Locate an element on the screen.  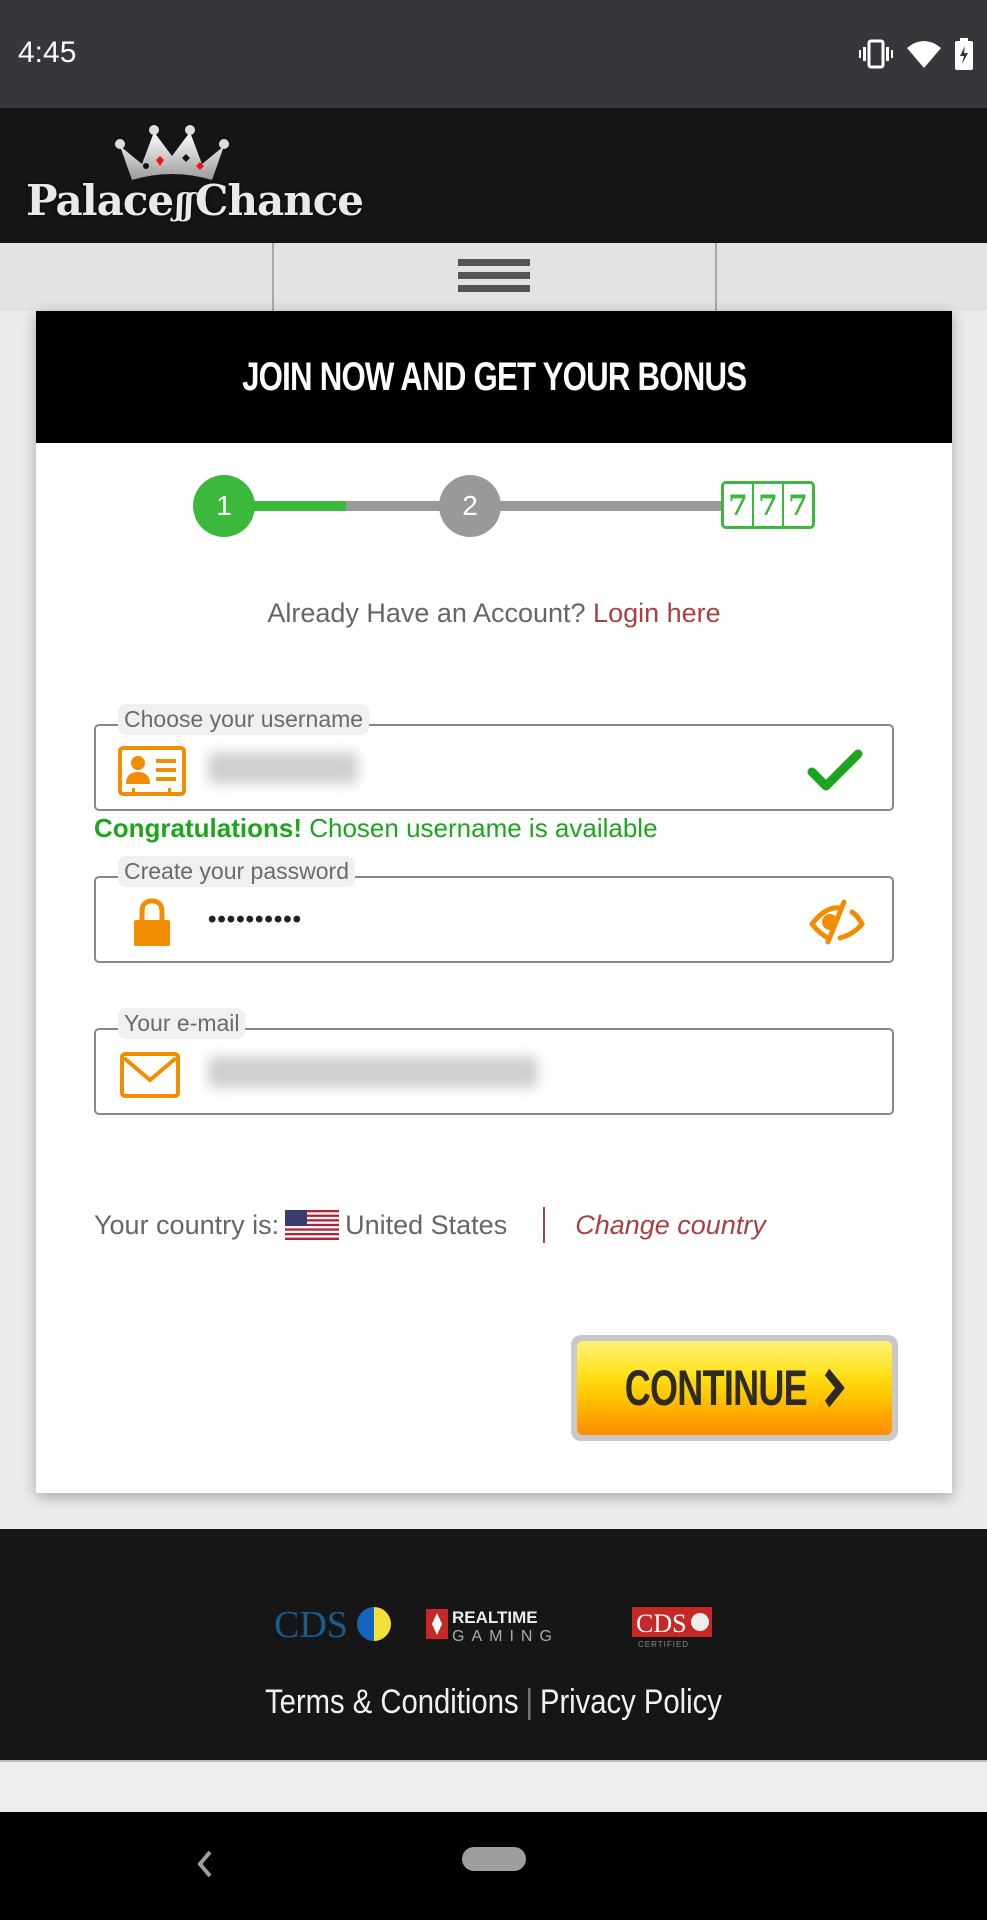
eye-slash-icon is located at coordinates (836, 922).